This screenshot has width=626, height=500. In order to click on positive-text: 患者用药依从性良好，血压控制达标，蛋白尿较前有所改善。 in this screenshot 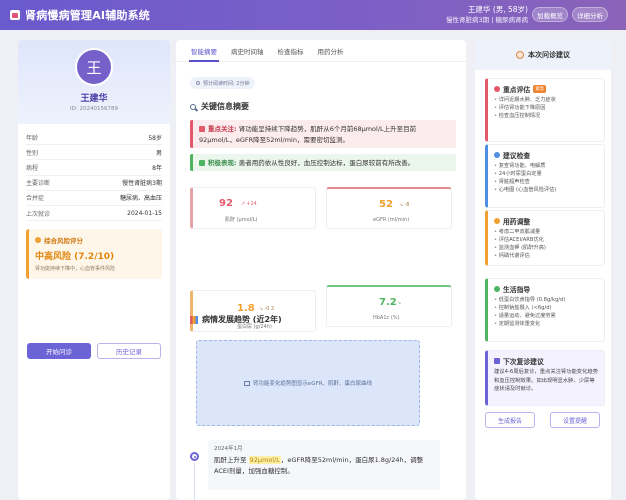, I will do `click(326, 163)`.